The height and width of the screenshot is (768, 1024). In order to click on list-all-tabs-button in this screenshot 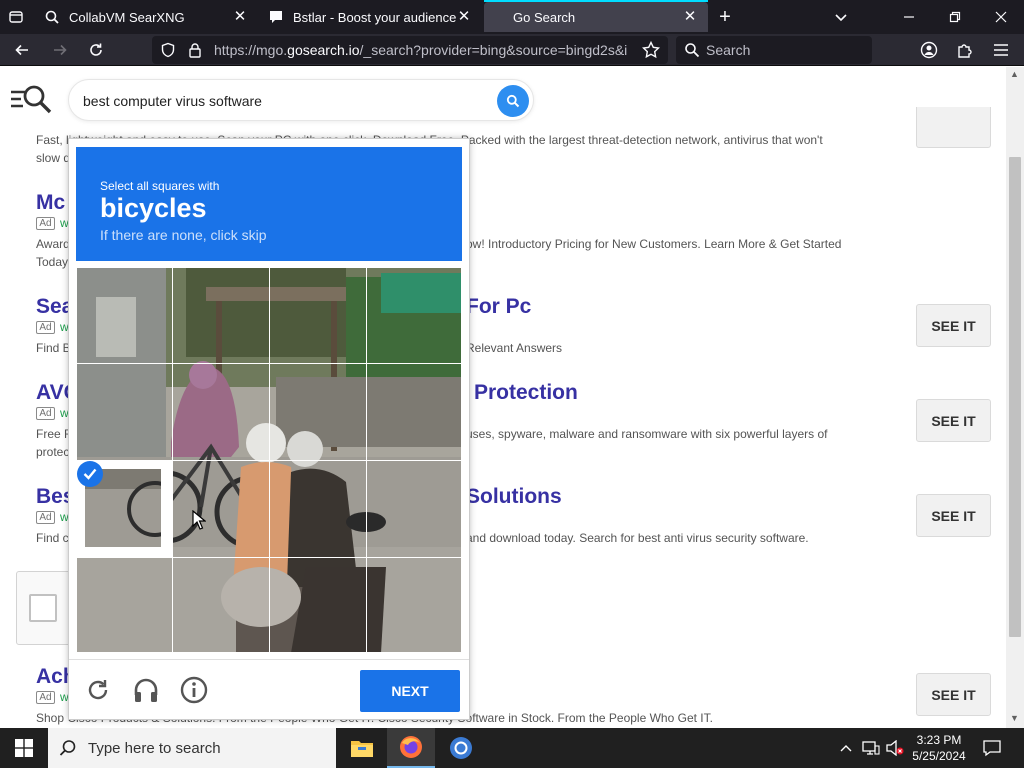, I will do `click(841, 17)`.